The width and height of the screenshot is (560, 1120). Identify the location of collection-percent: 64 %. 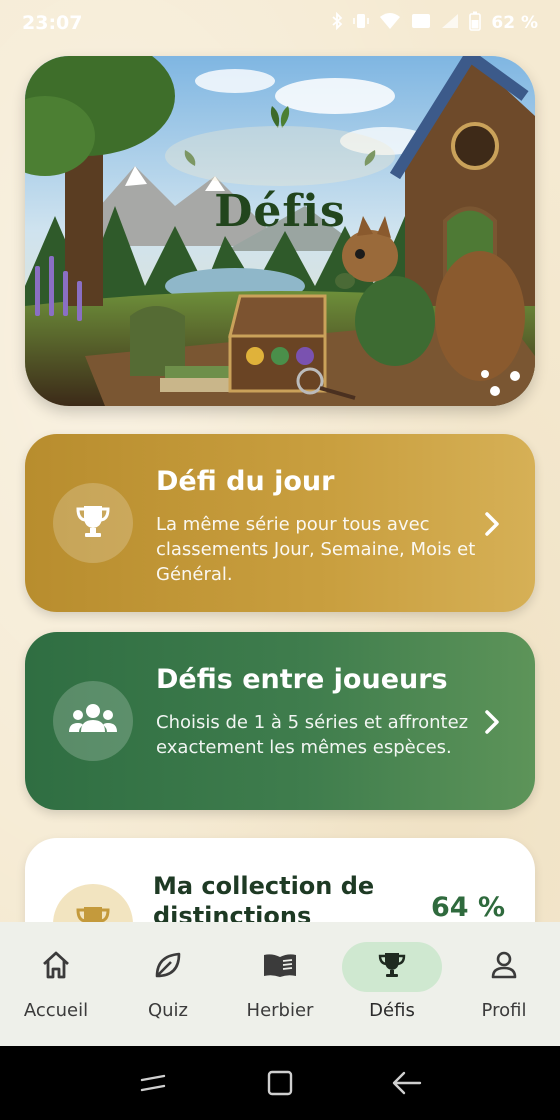
(467, 907).